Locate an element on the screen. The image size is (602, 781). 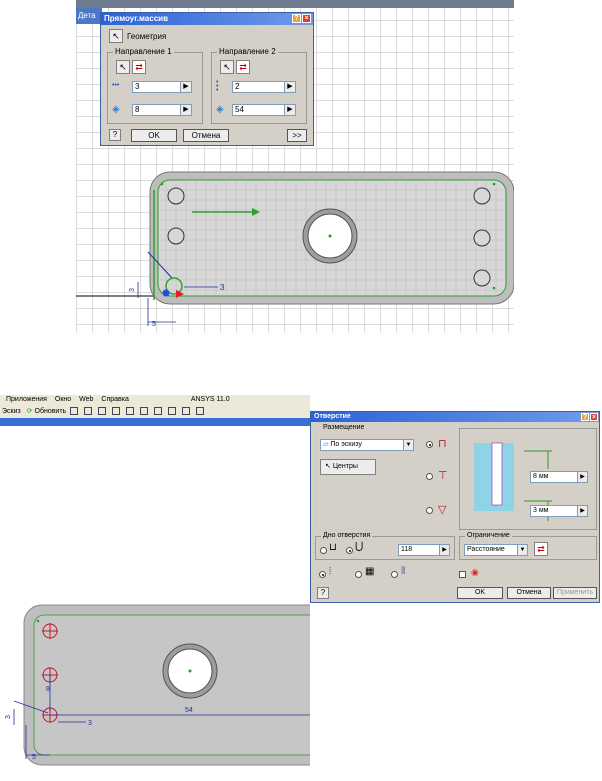
flip-direction-2-icon: ⇄ is located at coordinates (243, 67).